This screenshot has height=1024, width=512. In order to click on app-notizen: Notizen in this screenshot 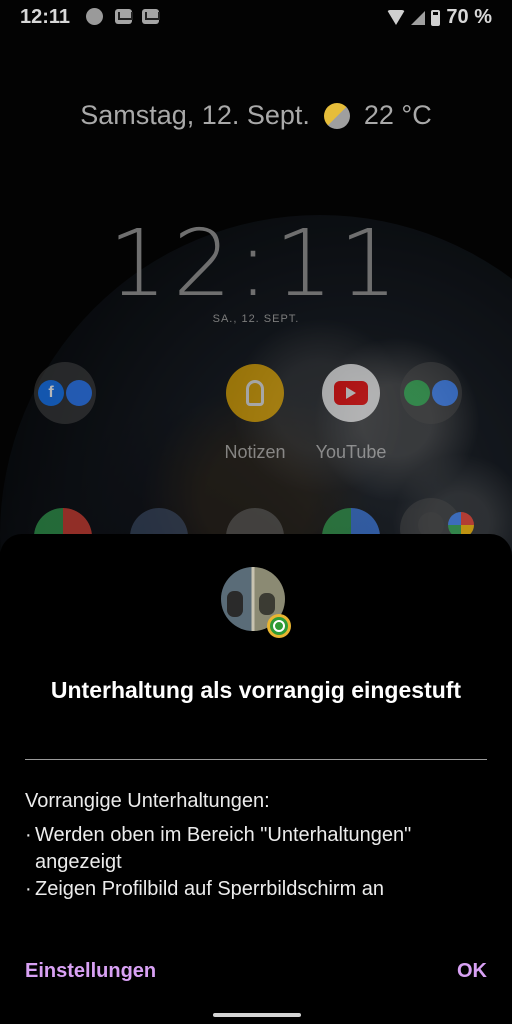, I will do `click(255, 413)`.